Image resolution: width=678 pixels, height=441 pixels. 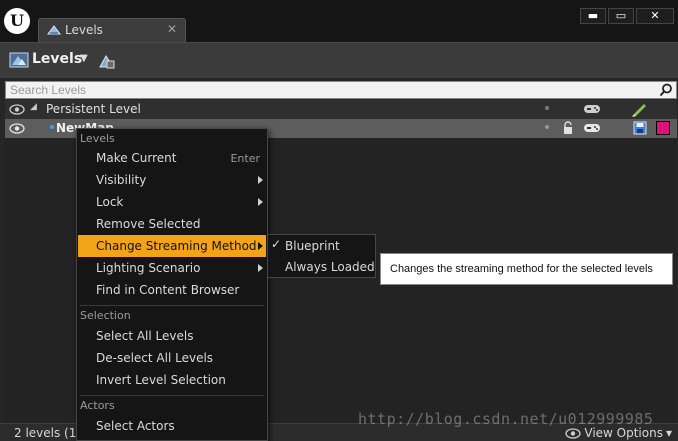 What do you see at coordinates (107, 61) in the screenshot?
I see `add-level-icon` at bounding box center [107, 61].